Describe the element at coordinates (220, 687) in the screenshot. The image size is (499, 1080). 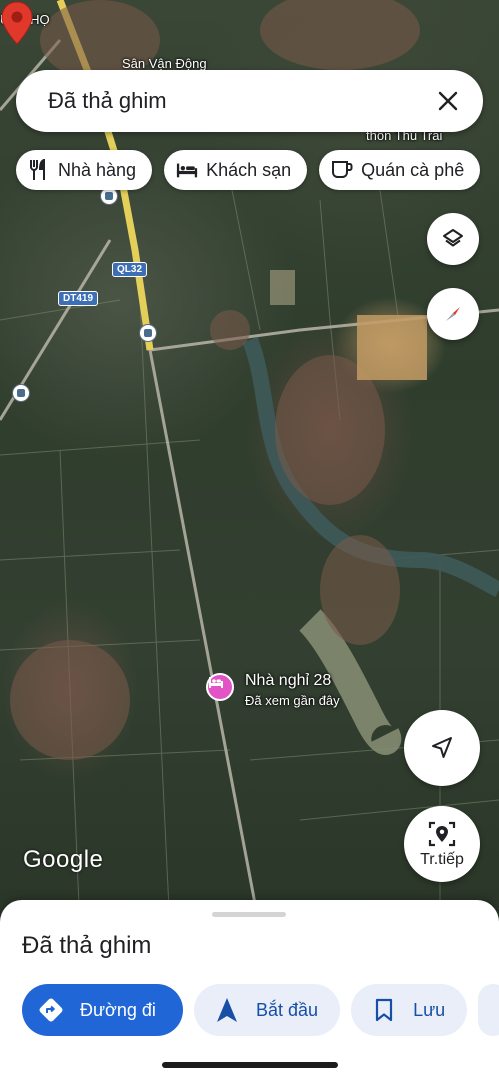
I see `hotel-marker-icon` at that location.